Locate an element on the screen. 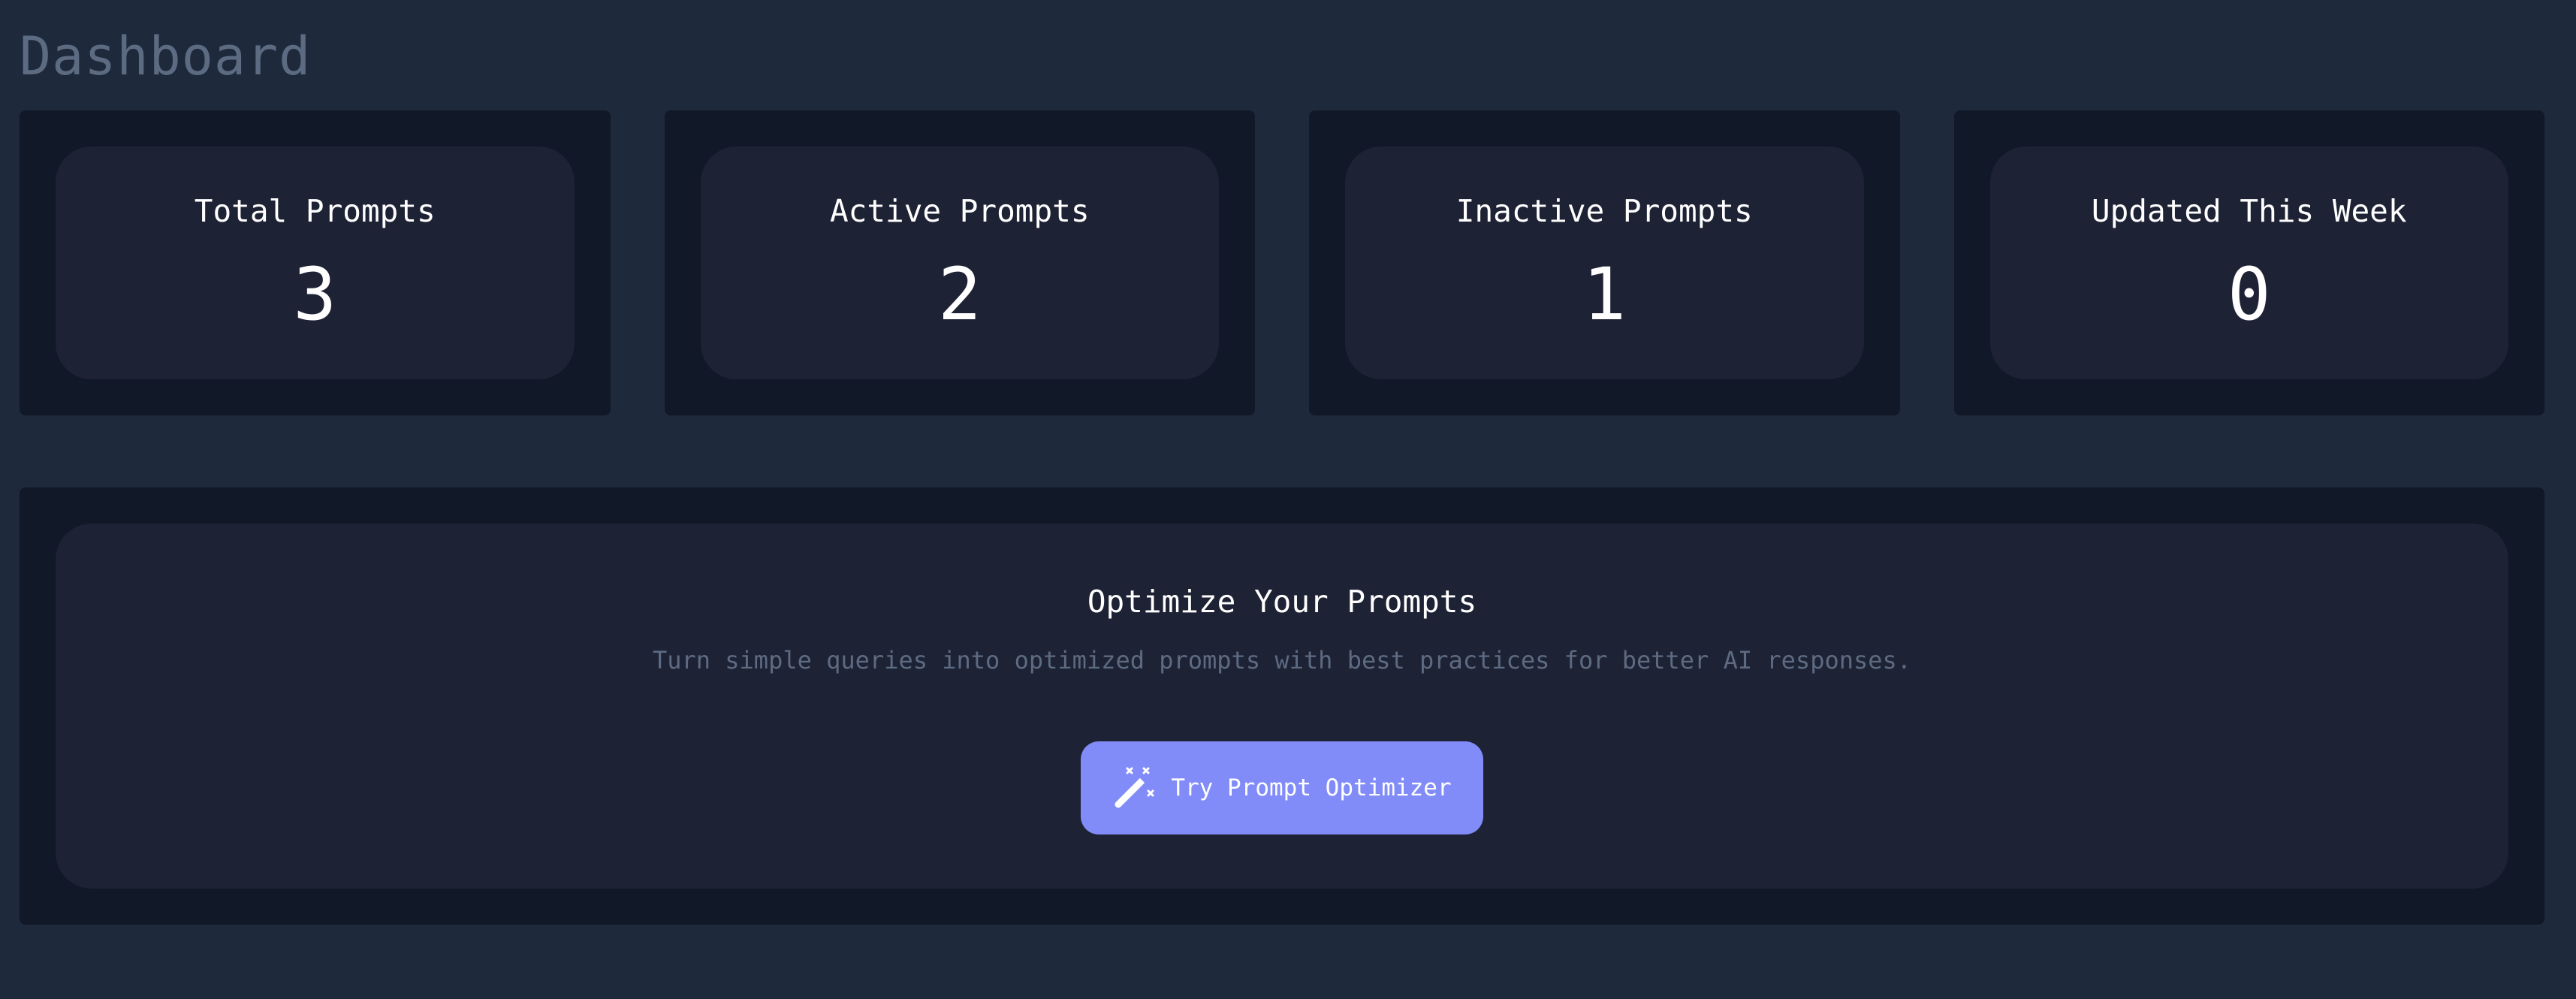 The image size is (2576, 999). stat-label: Inactive Prompts is located at coordinates (1604, 211).